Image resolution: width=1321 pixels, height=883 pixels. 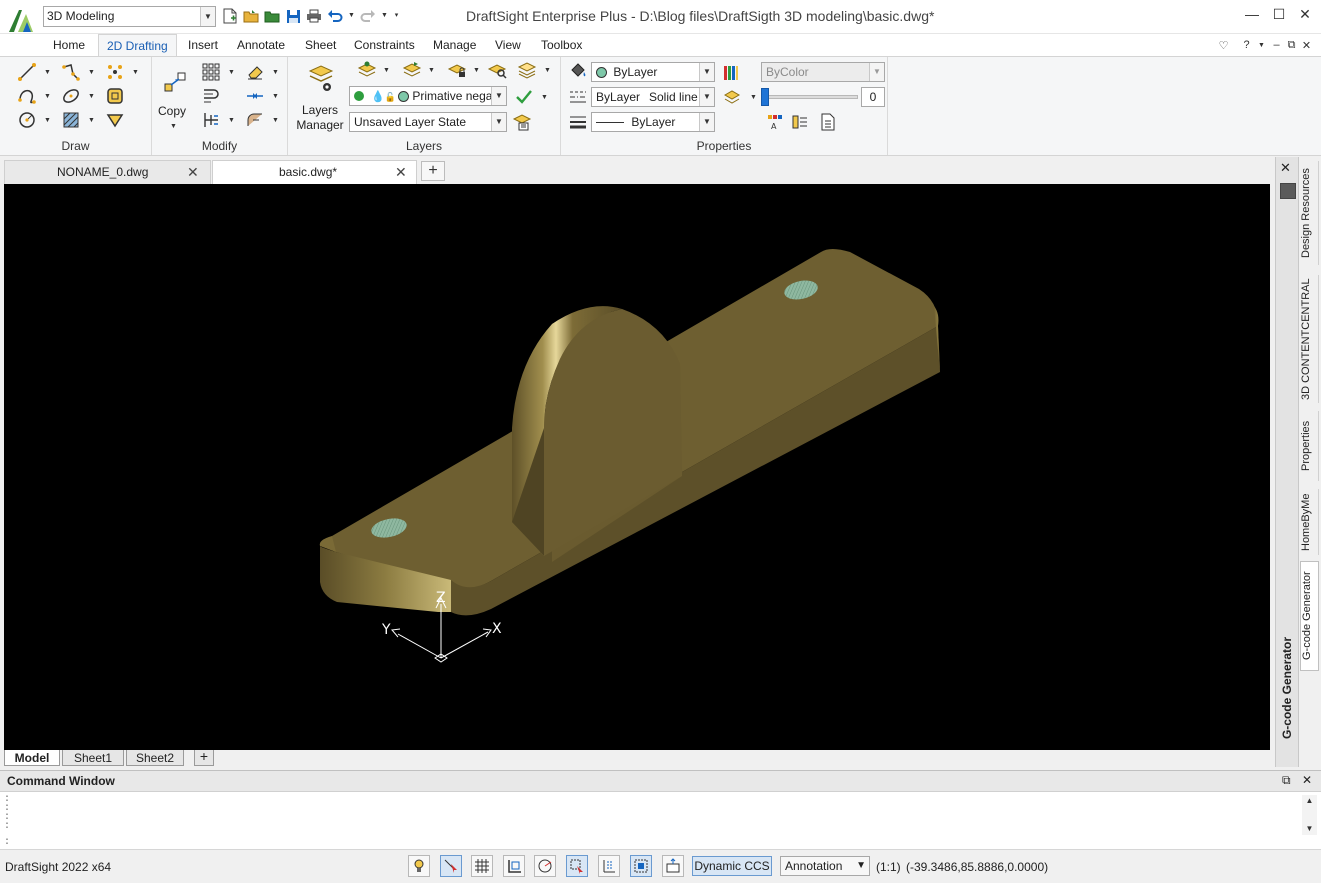 What do you see at coordinates (753, 97) in the screenshot?
I see `layer-properties-dropdown-icon: ▼` at bounding box center [753, 97].